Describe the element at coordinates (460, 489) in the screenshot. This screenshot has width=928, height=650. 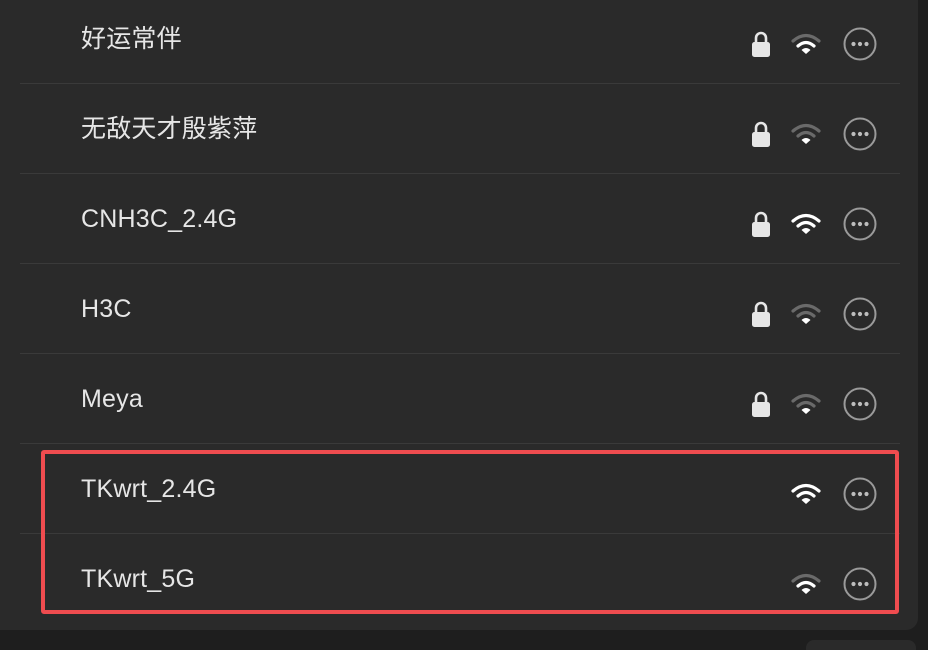
I see `network-row: TKwrt_2.4G` at that location.